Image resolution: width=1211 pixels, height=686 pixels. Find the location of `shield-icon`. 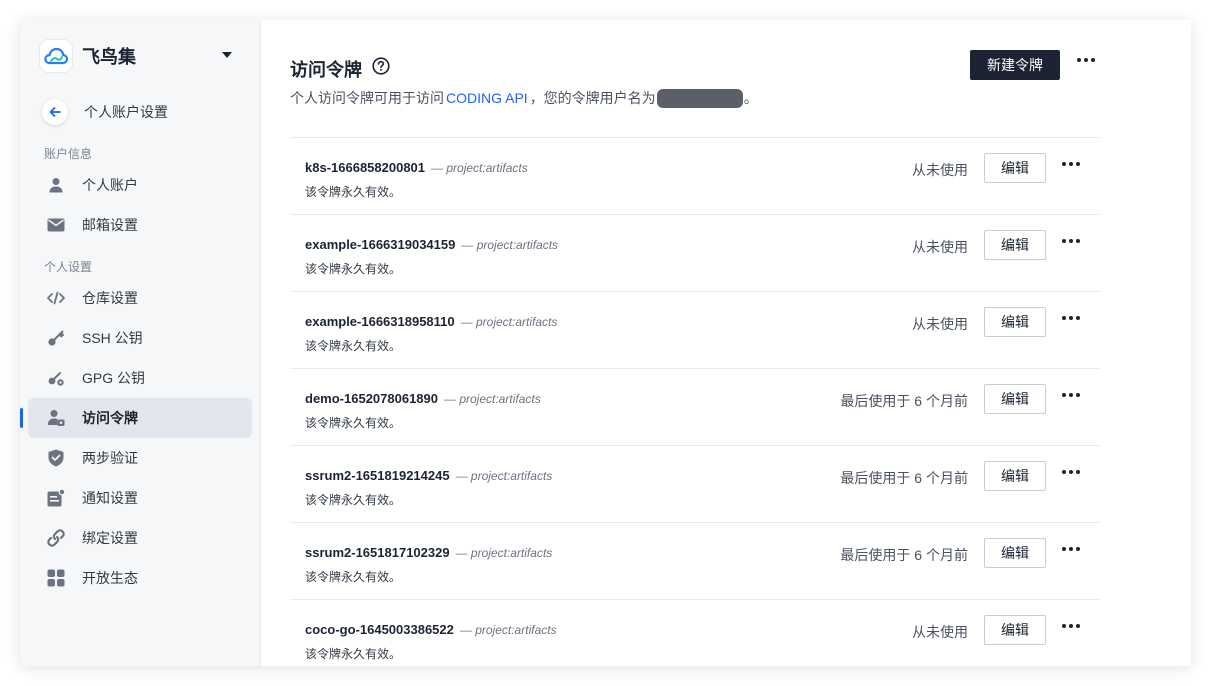

shield-icon is located at coordinates (56, 458).